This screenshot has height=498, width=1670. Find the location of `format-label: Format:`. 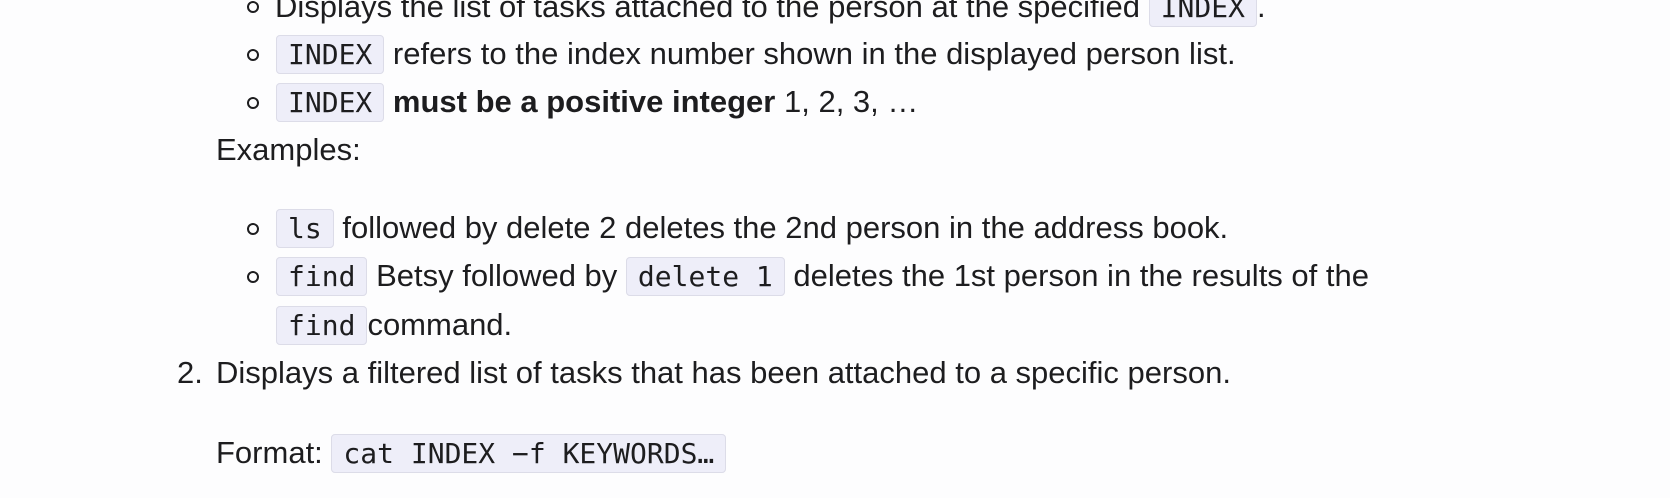

format-label: Format: is located at coordinates (269, 452).